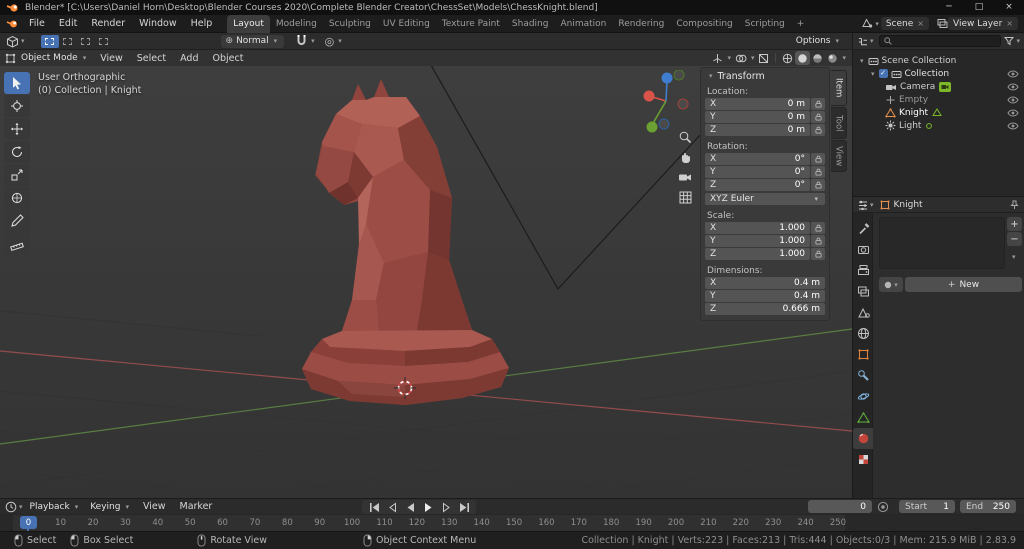  Describe the element at coordinates (667, 78) in the screenshot. I see `gizmo-z-axis` at that location.